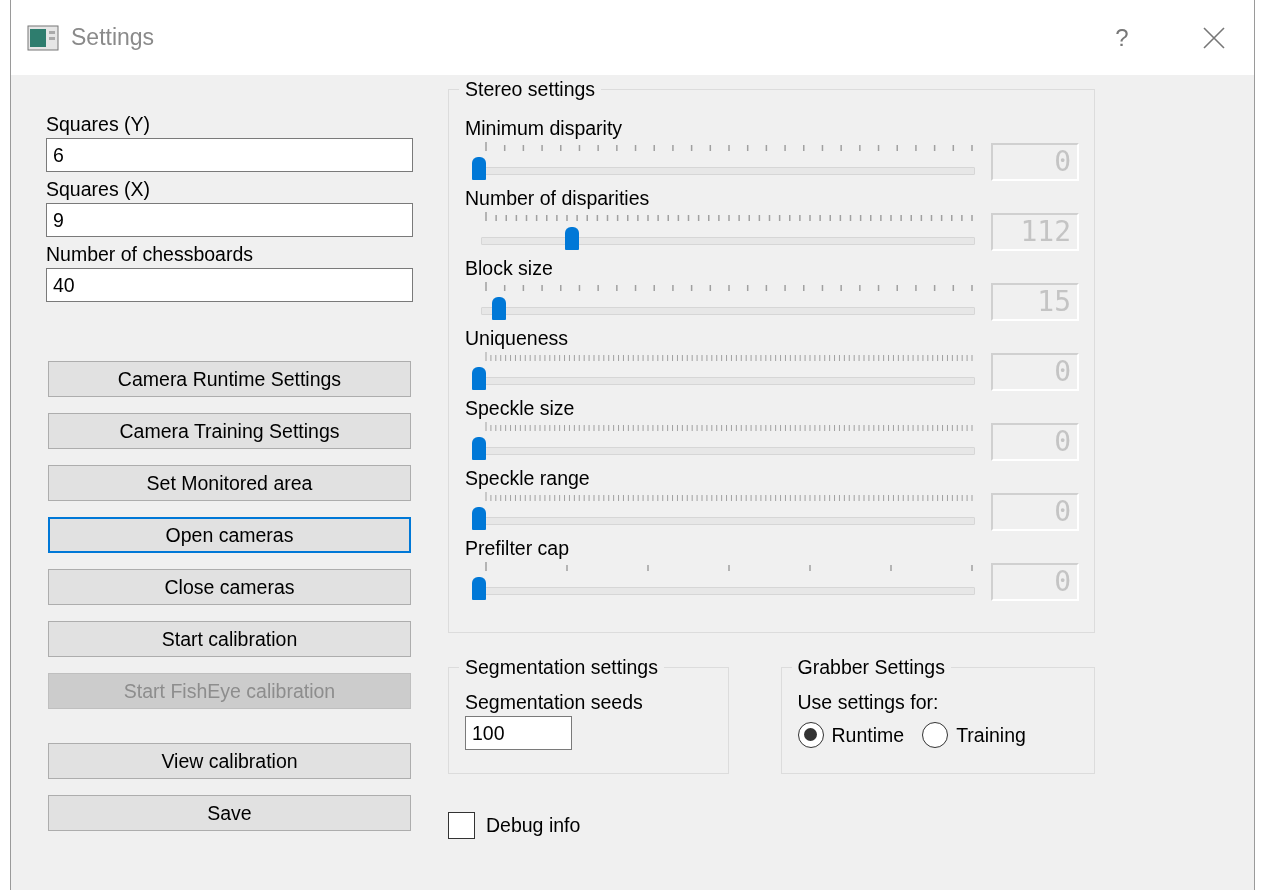  Describe the element at coordinates (113, 37) in the screenshot. I see `window-title: Settings` at that location.